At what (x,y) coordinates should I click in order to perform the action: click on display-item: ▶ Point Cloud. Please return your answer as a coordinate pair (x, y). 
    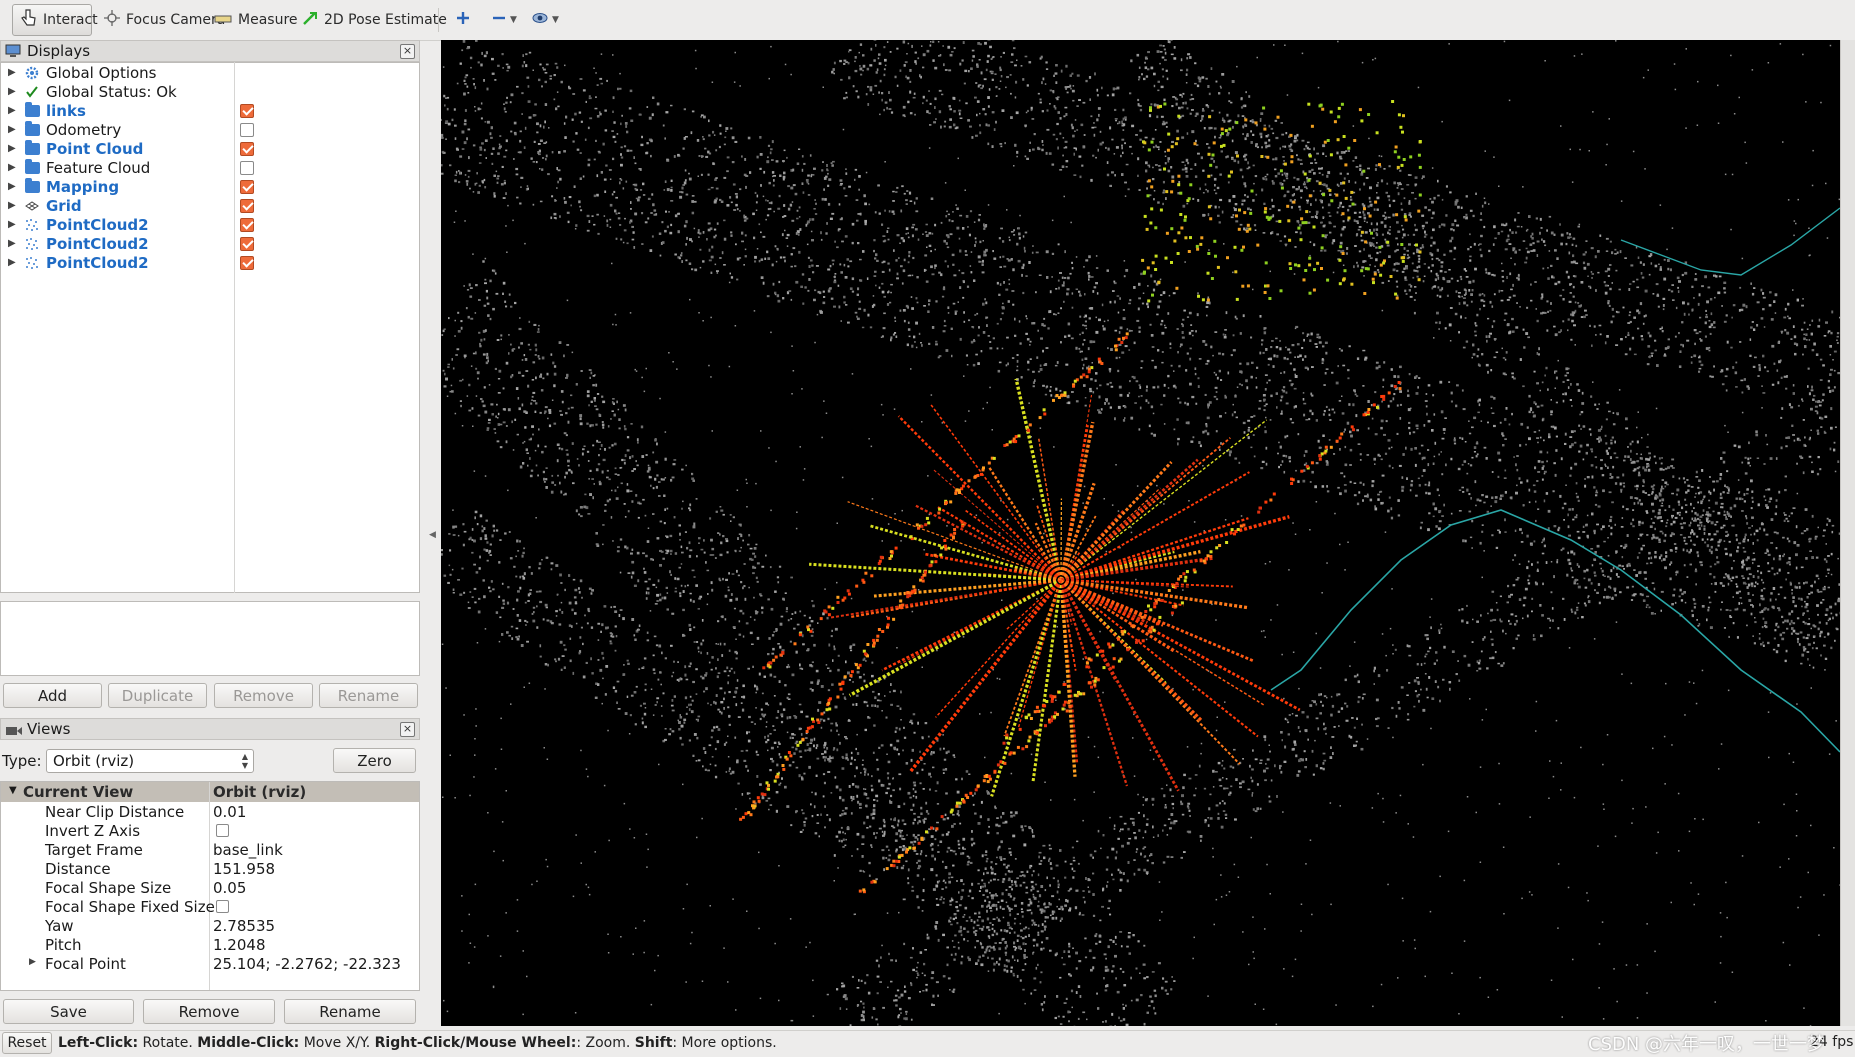
    Looking at the image, I should click on (209, 148).